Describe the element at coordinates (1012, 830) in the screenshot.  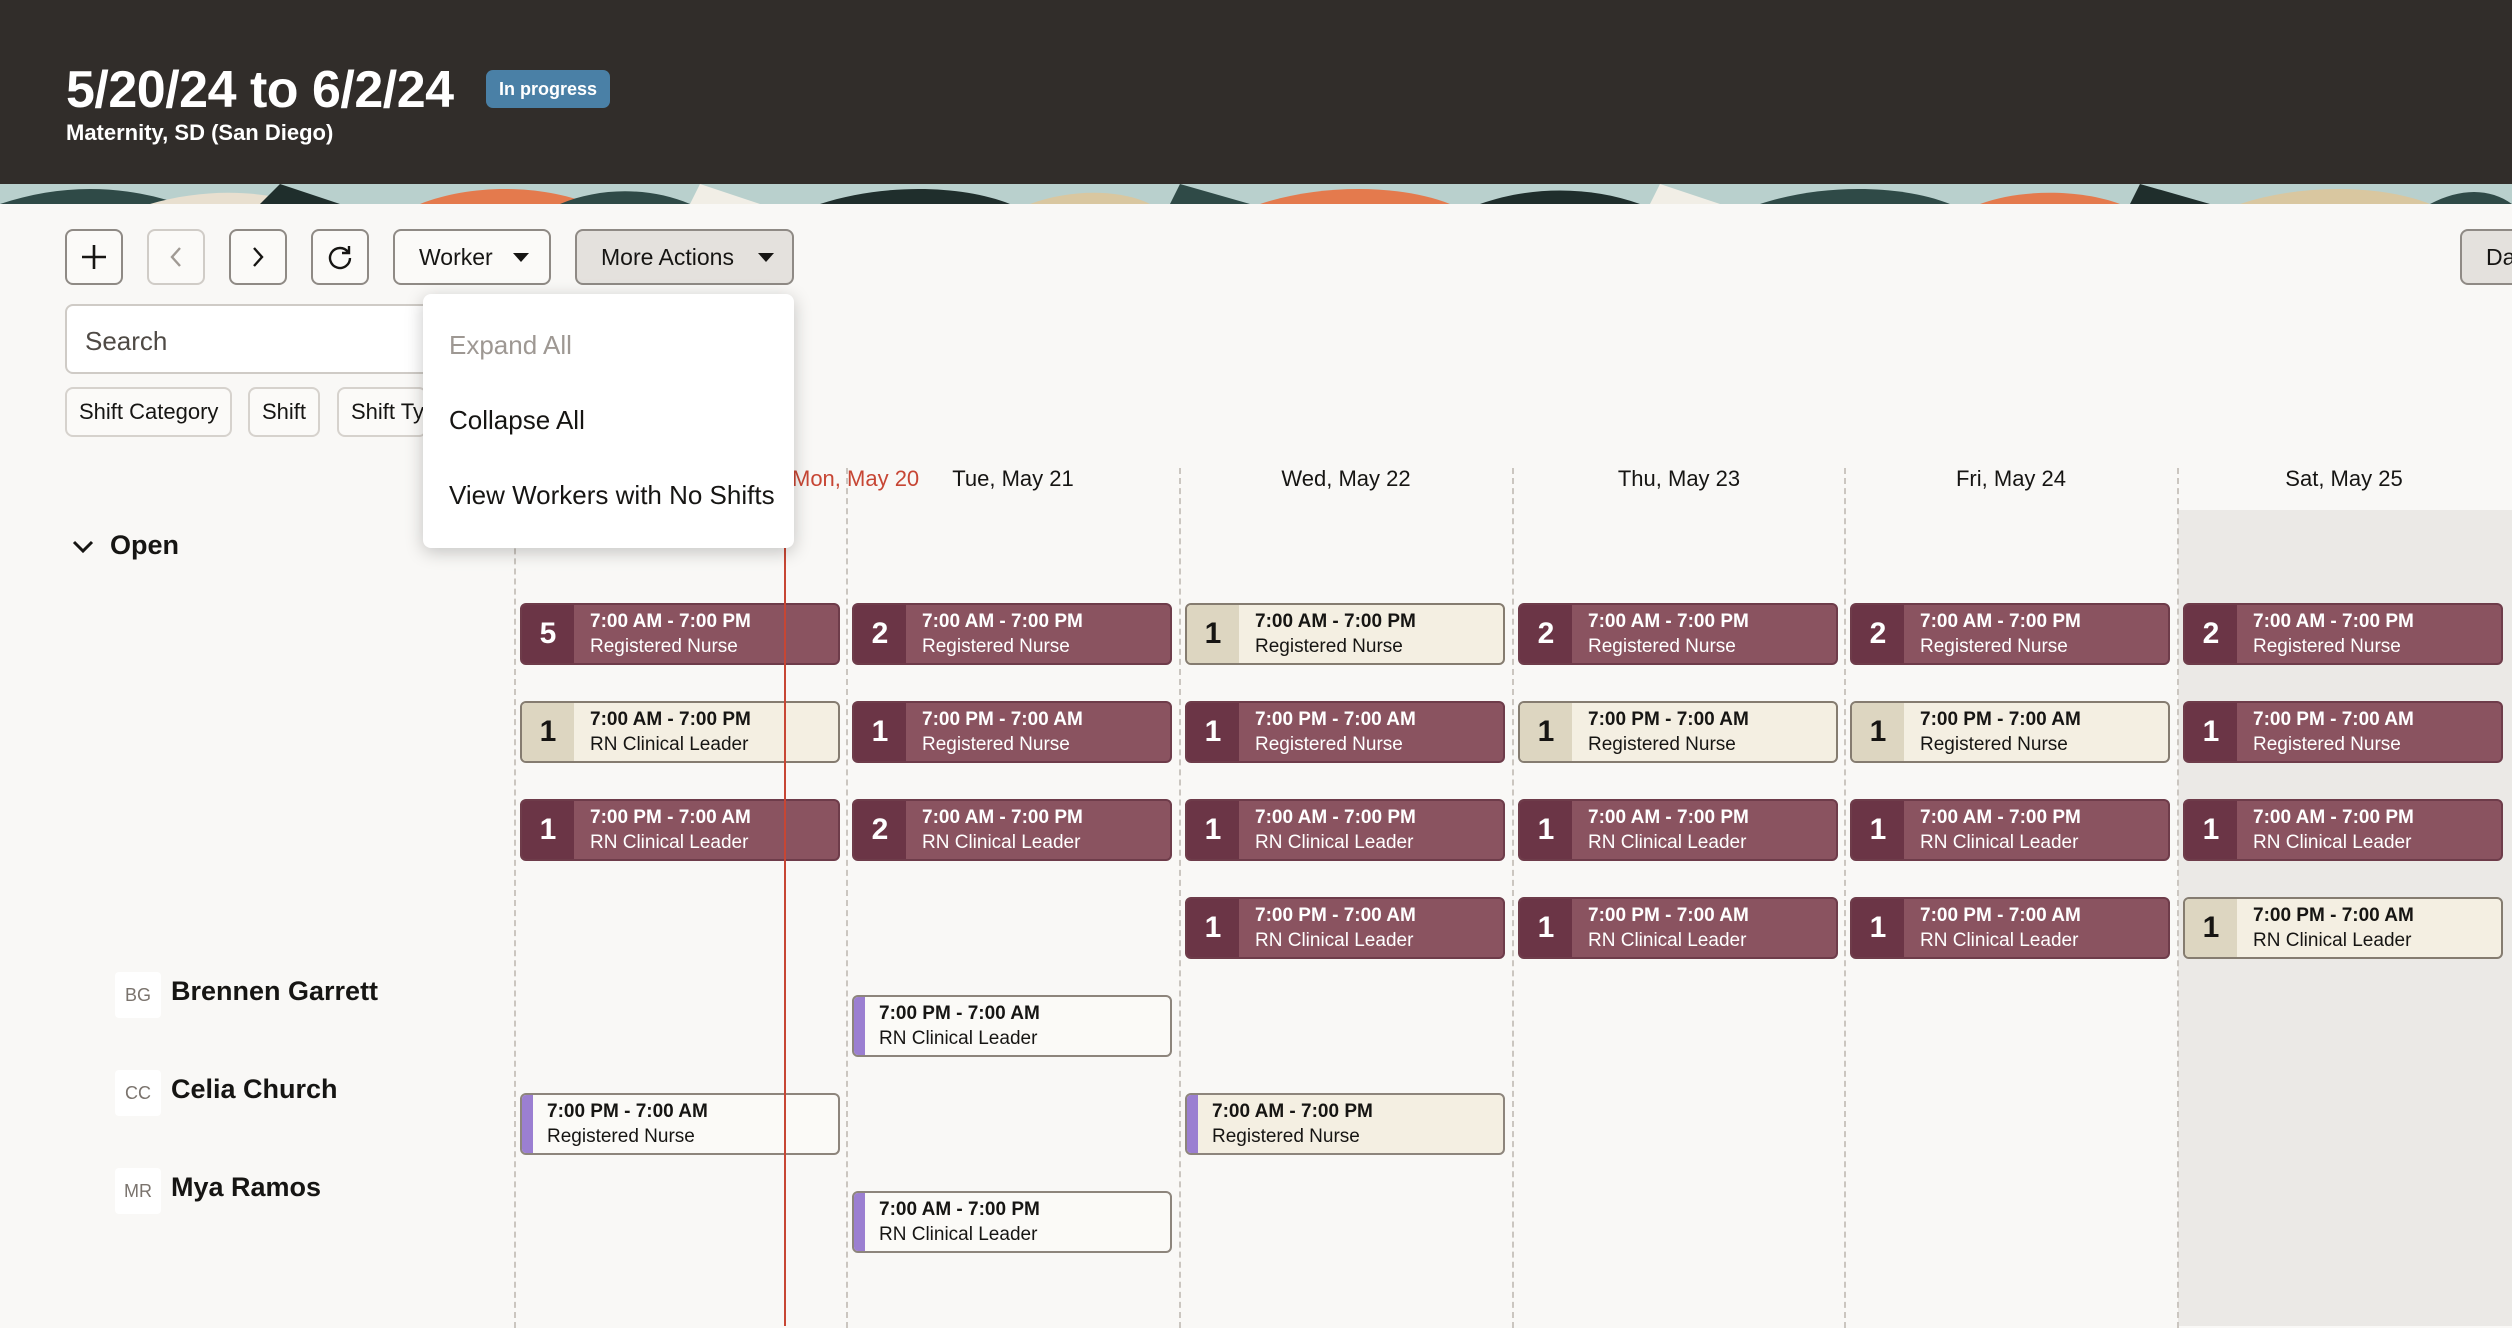
I see `open-shift-tile: 2 7:00 AM - 7:00 PM RN Clinical Leader` at that location.